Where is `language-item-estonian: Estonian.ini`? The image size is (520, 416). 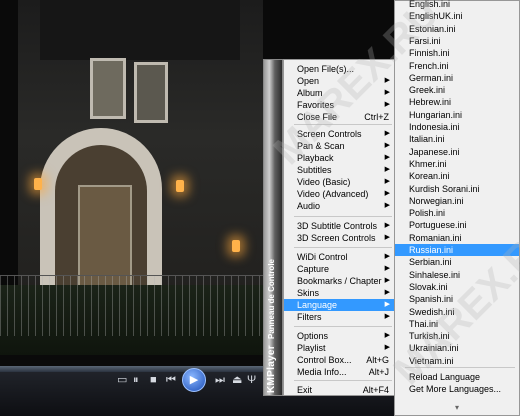
language-item-estonian: Estonian.ini is located at coordinates (457, 29).